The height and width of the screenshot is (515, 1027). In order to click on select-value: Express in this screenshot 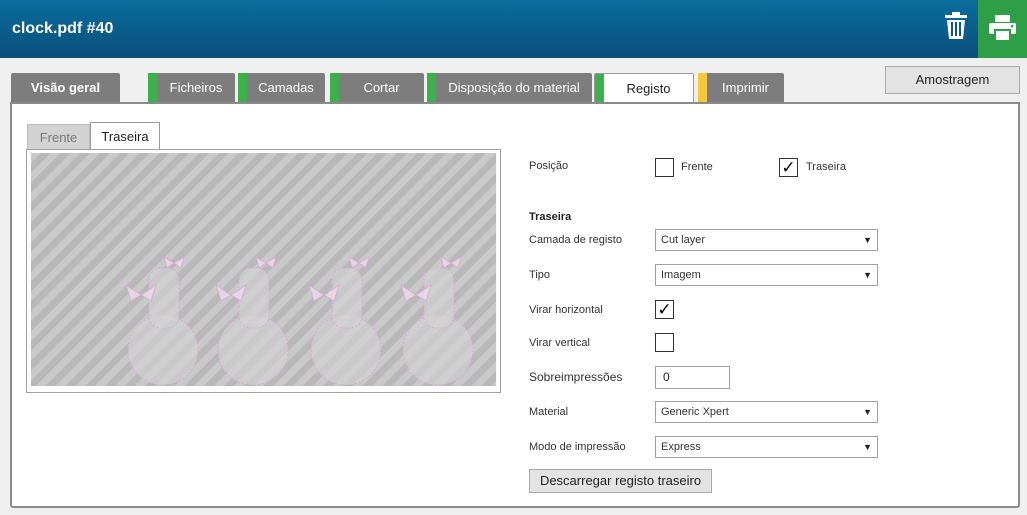, I will do `click(681, 447)`.